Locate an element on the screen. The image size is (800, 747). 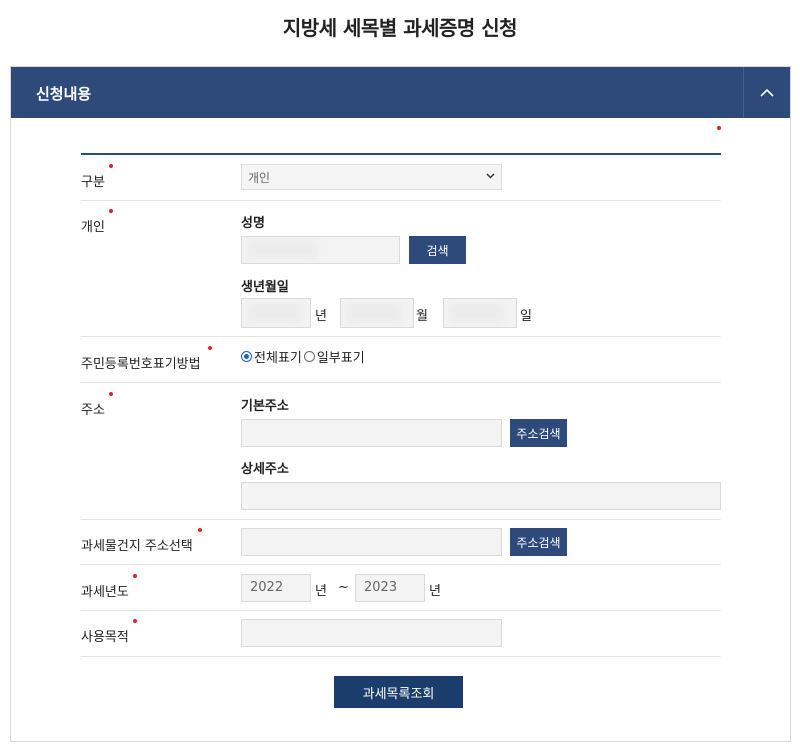
panel-header: 신청내용 is located at coordinates (400, 92).